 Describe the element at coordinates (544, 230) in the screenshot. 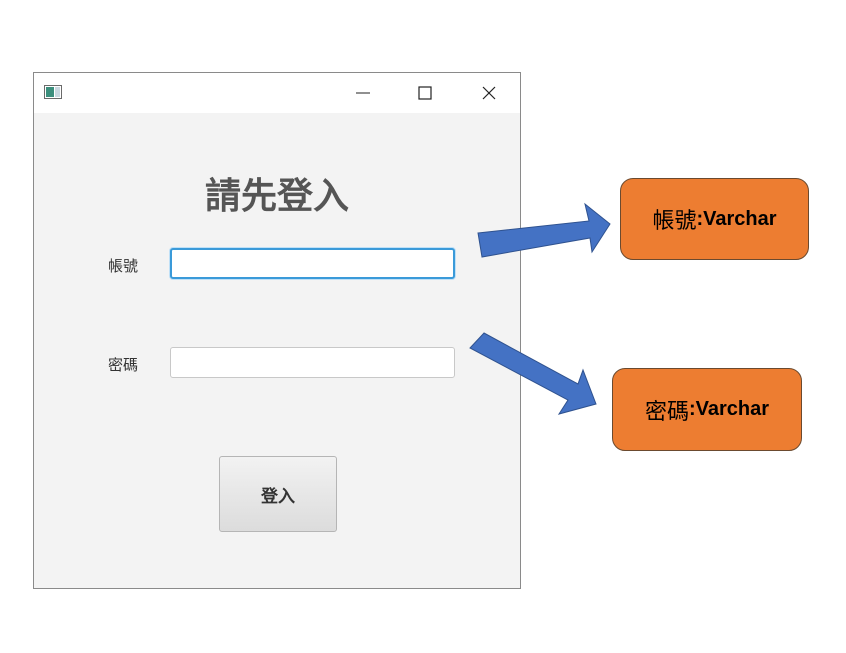

I see `arrow-to-username-type` at that location.